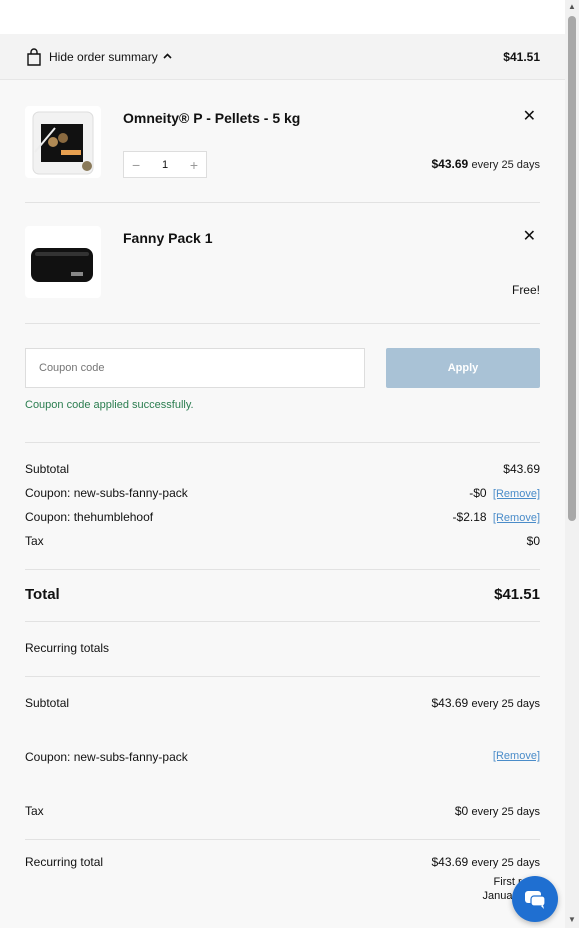 The image size is (579, 928). I want to click on total-value: $41.51, so click(517, 594).